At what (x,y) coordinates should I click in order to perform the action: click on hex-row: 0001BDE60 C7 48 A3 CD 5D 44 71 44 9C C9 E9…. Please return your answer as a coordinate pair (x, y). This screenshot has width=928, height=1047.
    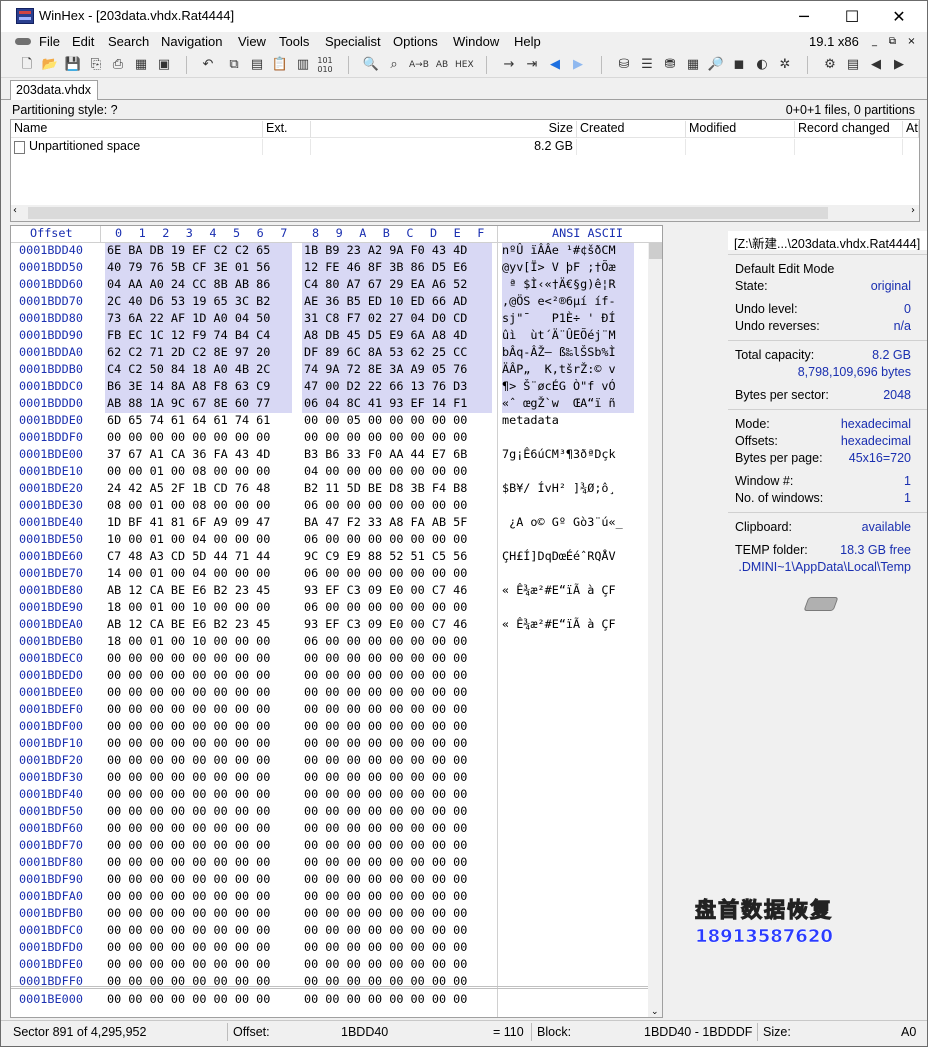
    Looking at the image, I should click on (336, 557).